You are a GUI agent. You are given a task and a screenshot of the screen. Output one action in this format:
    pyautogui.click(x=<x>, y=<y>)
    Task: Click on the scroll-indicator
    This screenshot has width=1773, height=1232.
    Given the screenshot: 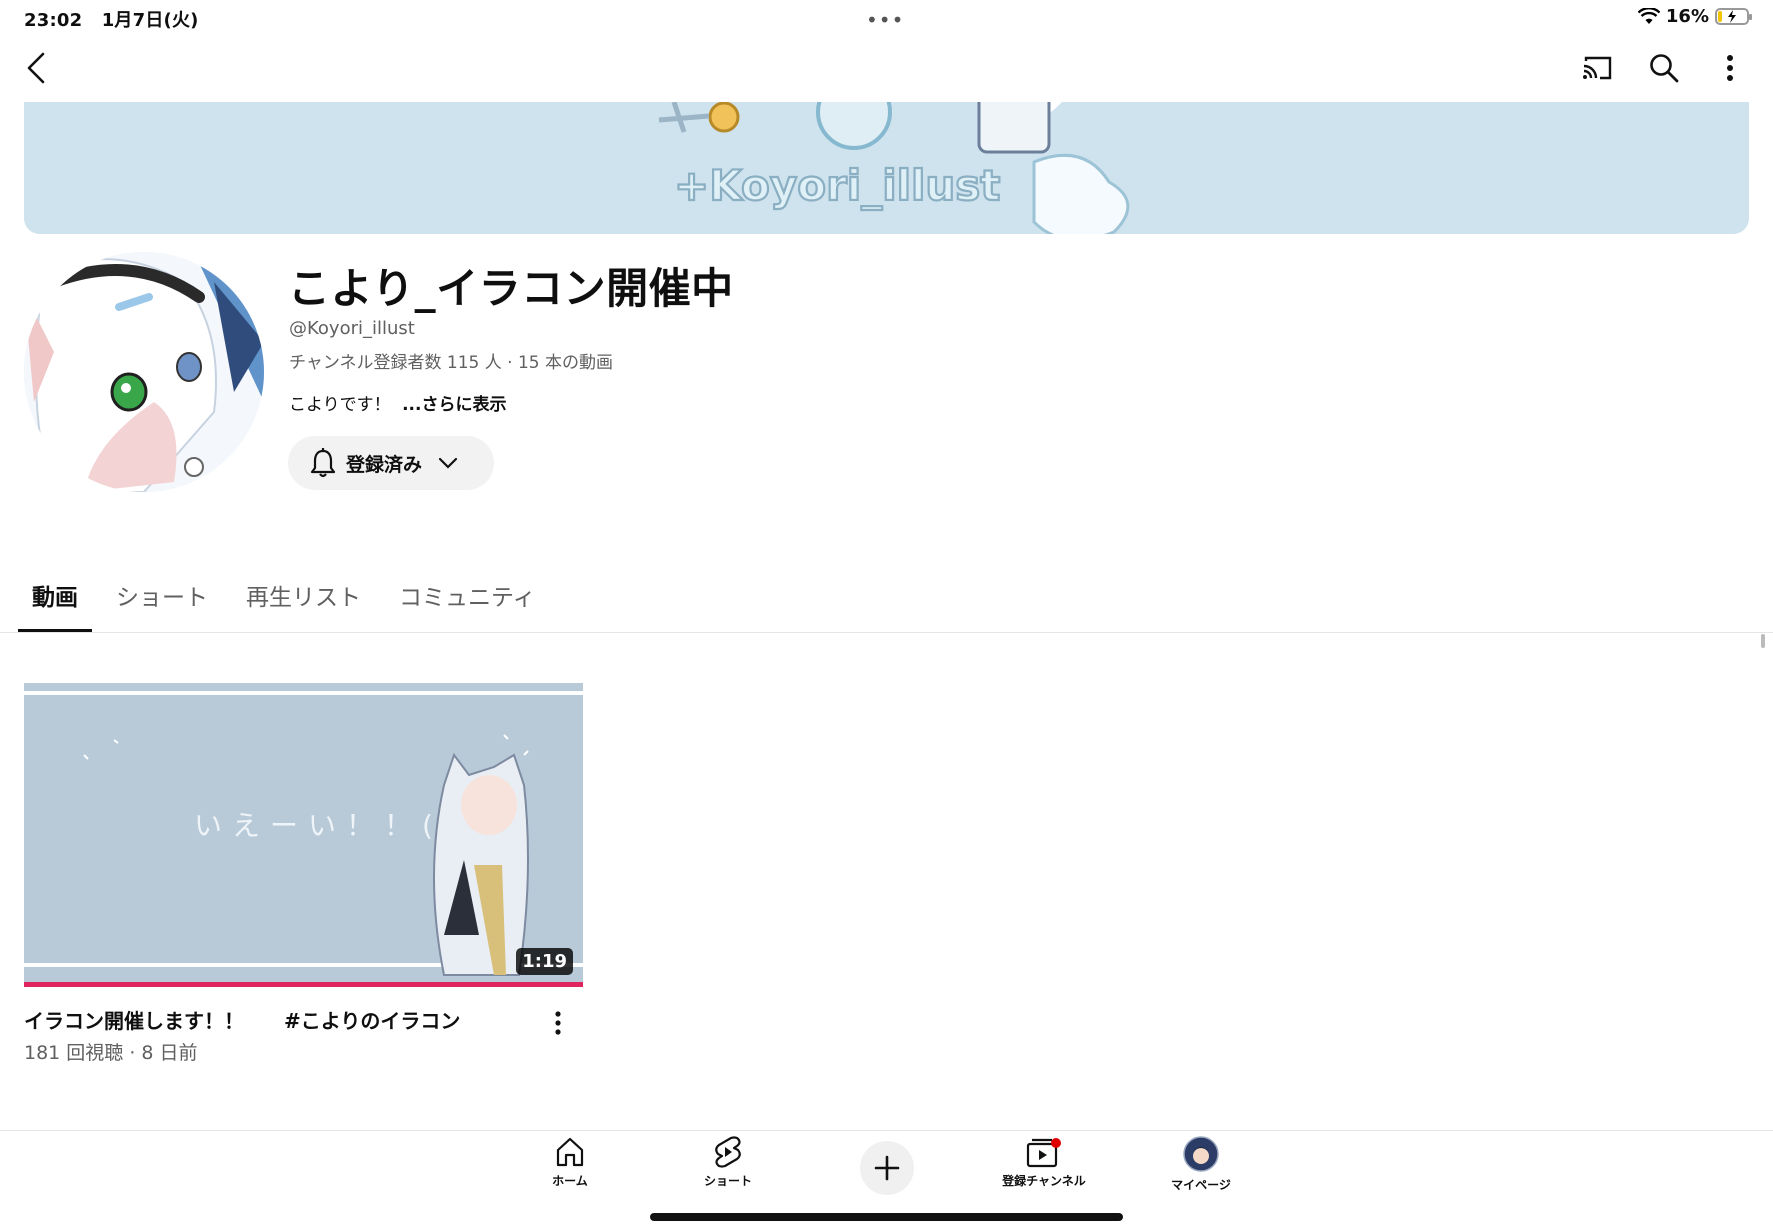 What is the action you would take?
    pyautogui.click(x=1763, y=641)
    